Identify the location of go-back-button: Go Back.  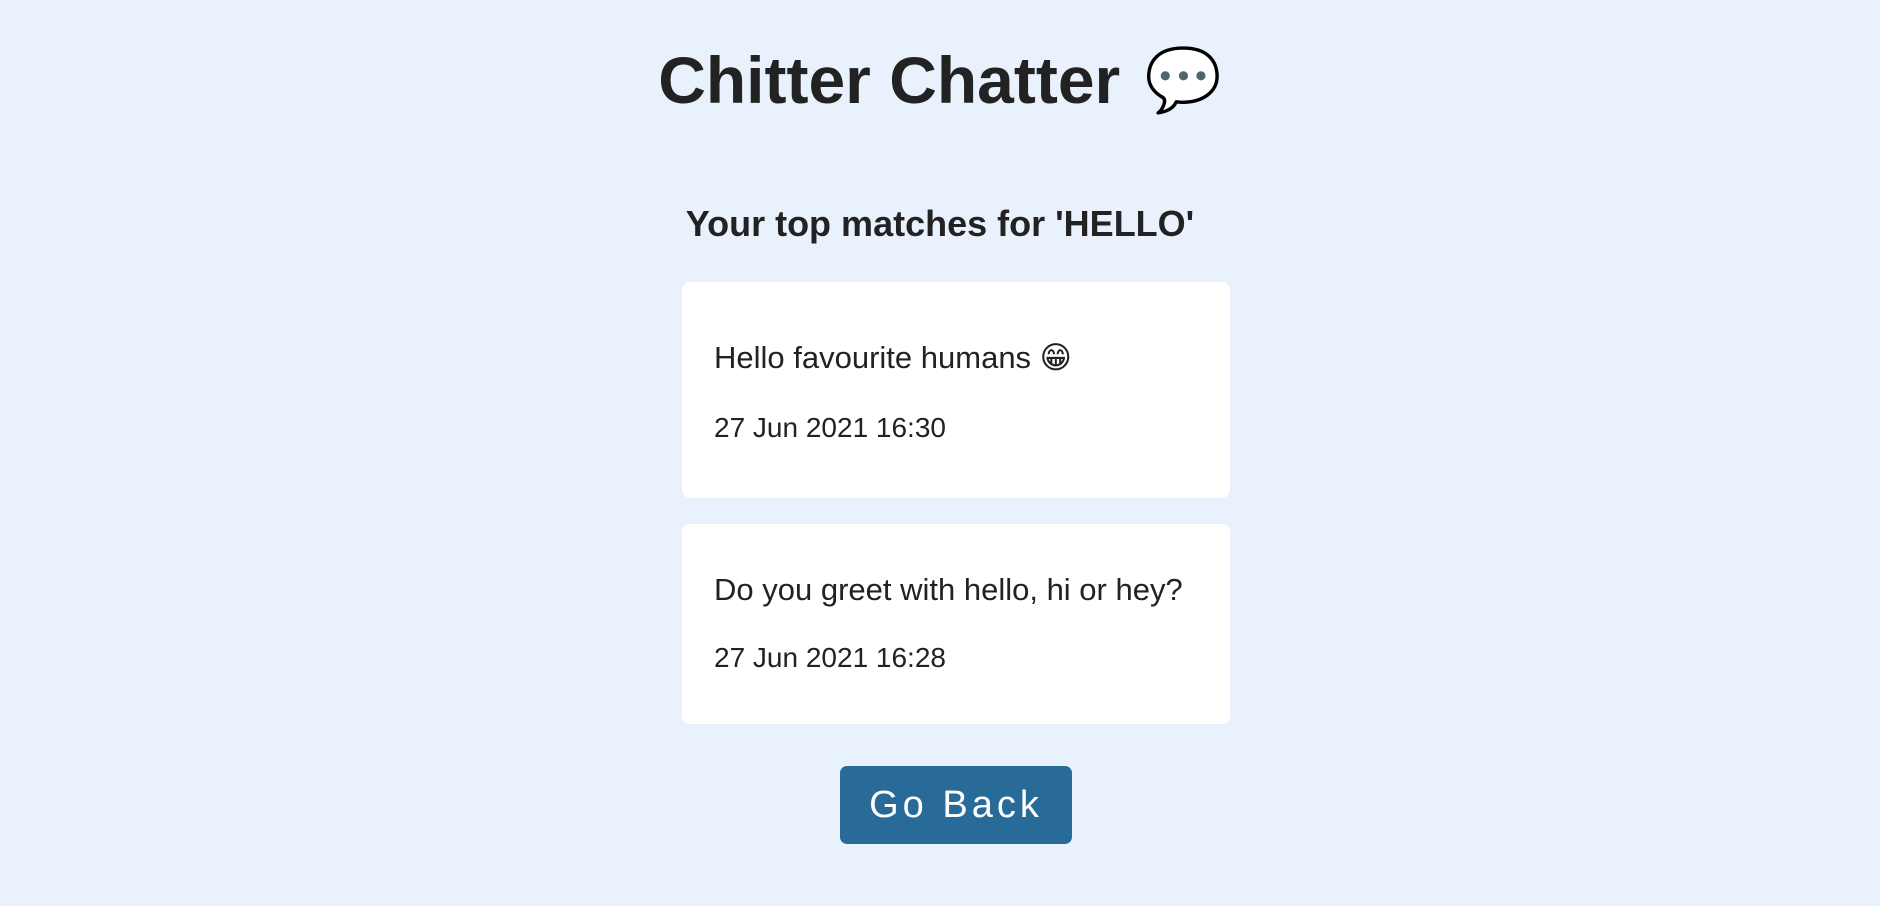
(956, 805).